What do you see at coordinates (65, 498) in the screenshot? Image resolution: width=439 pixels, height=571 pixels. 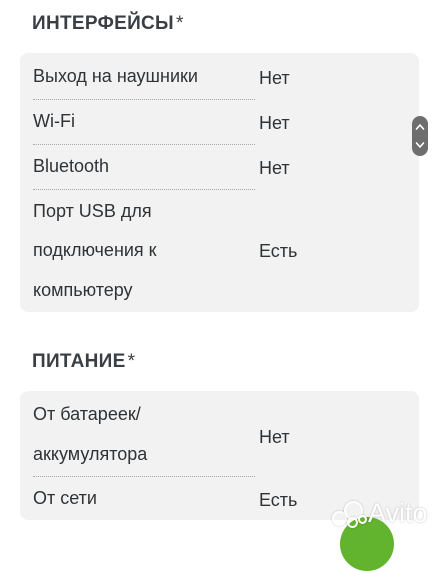 I see `spec-name: От сети` at bounding box center [65, 498].